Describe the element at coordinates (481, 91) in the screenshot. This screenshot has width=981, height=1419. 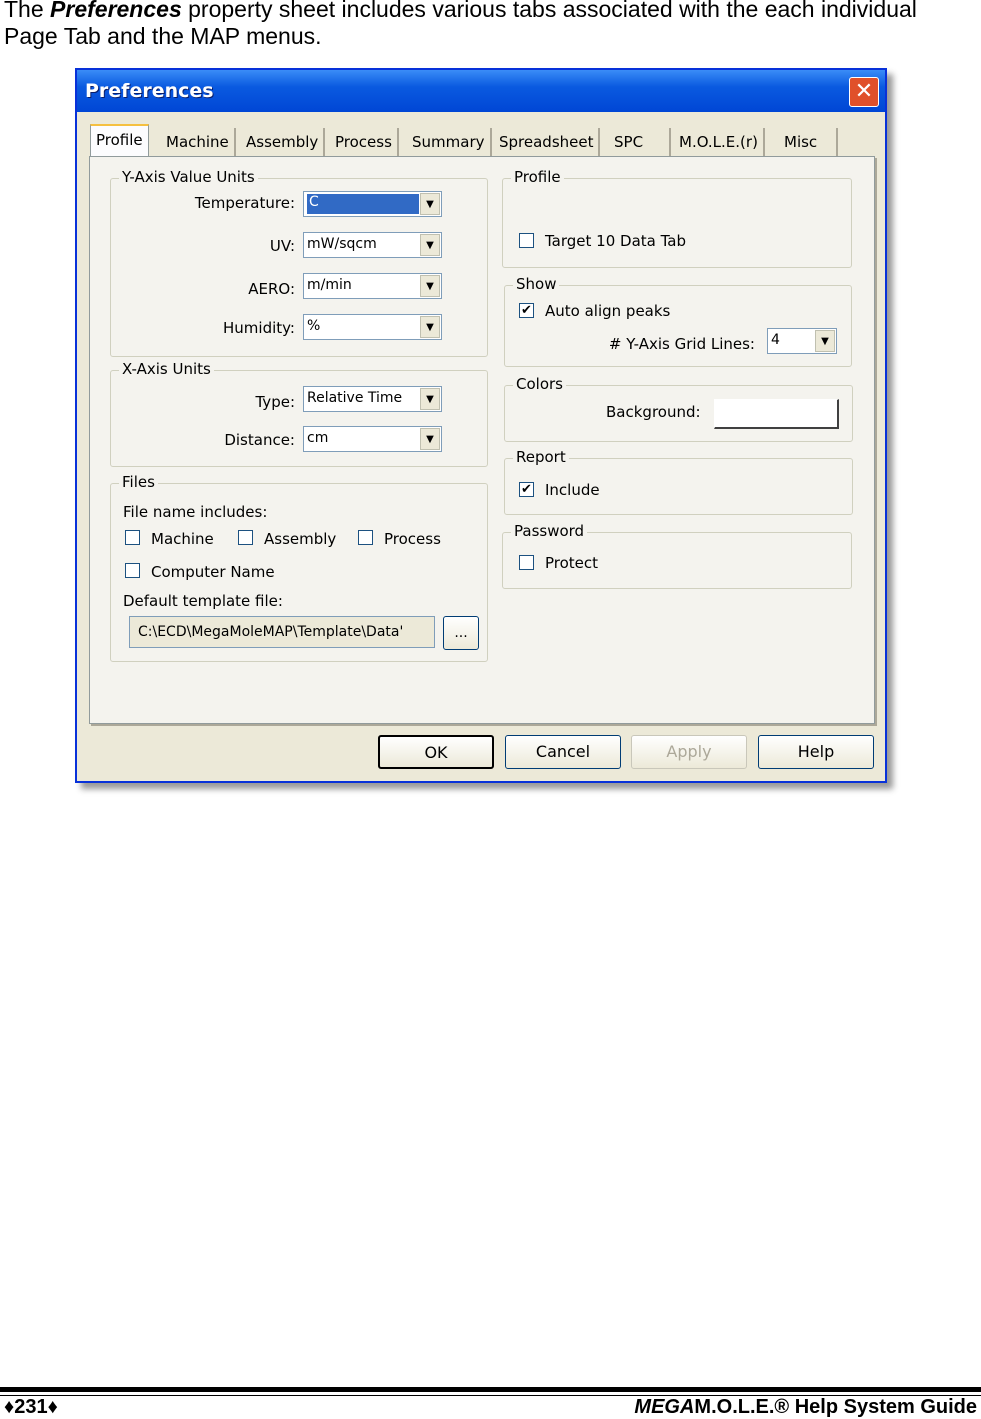
I see `title-bar: Preferences ✕` at that location.